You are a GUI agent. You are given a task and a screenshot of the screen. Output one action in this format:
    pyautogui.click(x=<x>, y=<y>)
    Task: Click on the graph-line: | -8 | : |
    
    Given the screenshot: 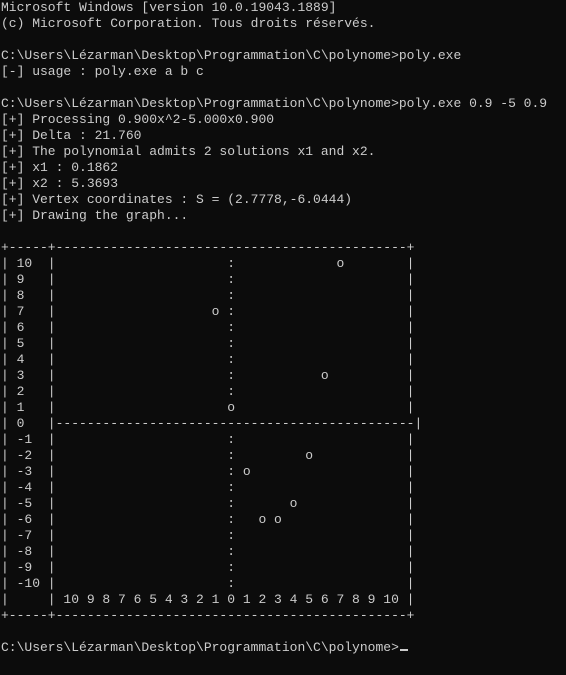 What is the action you would take?
    pyautogui.click(x=208, y=551)
    